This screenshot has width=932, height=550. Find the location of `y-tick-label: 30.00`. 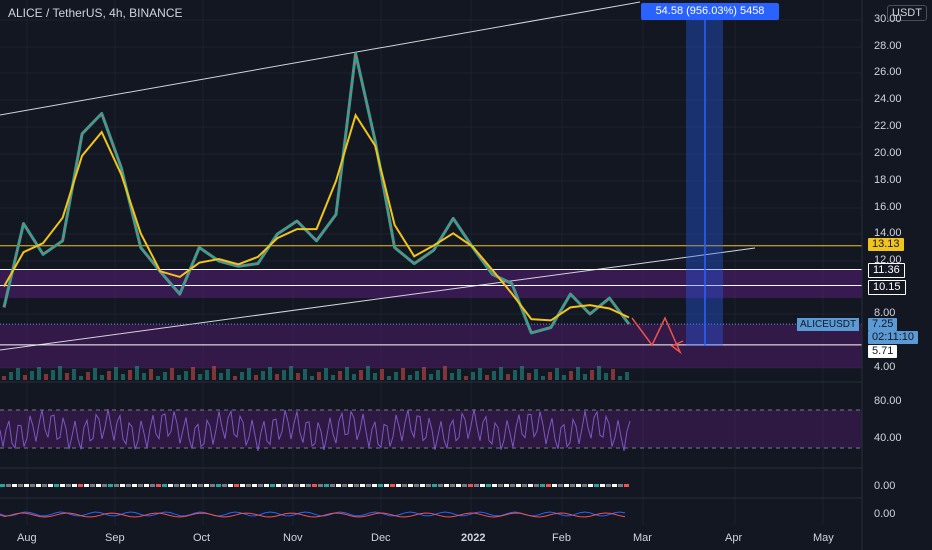

y-tick-label: 30.00 is located at coordinates (888, 19).